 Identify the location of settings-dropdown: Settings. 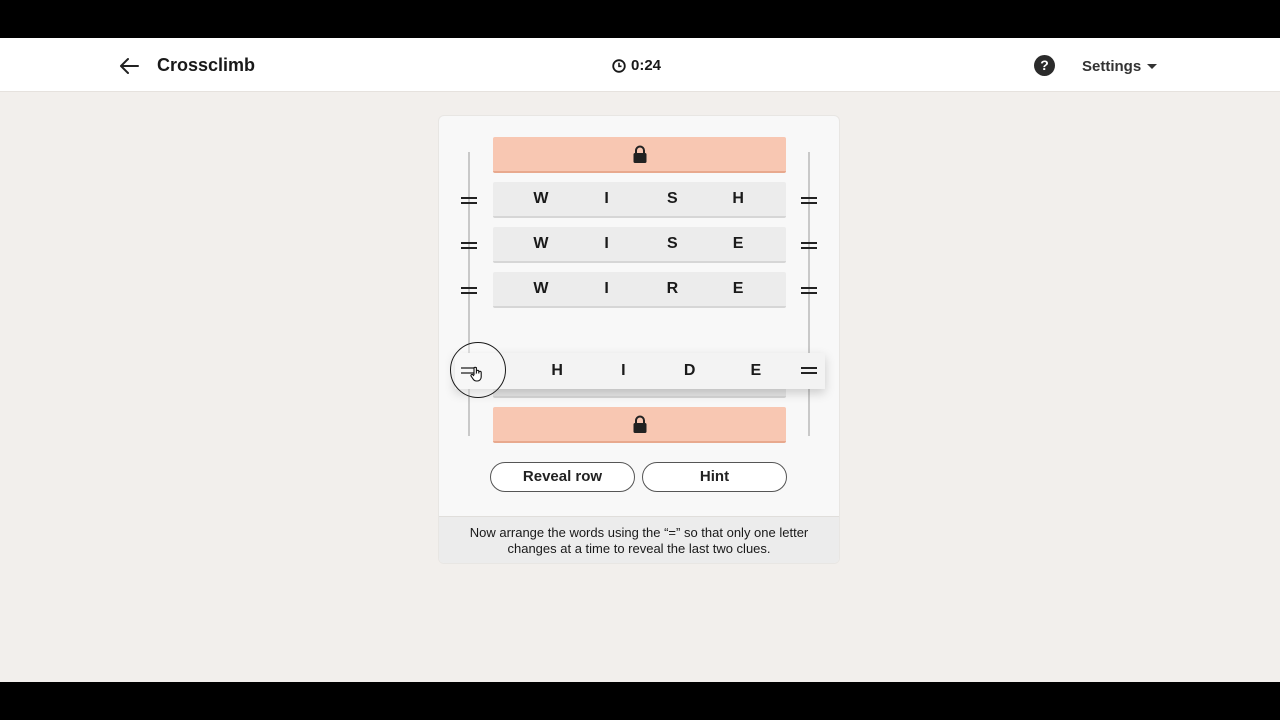
(1120, 66).